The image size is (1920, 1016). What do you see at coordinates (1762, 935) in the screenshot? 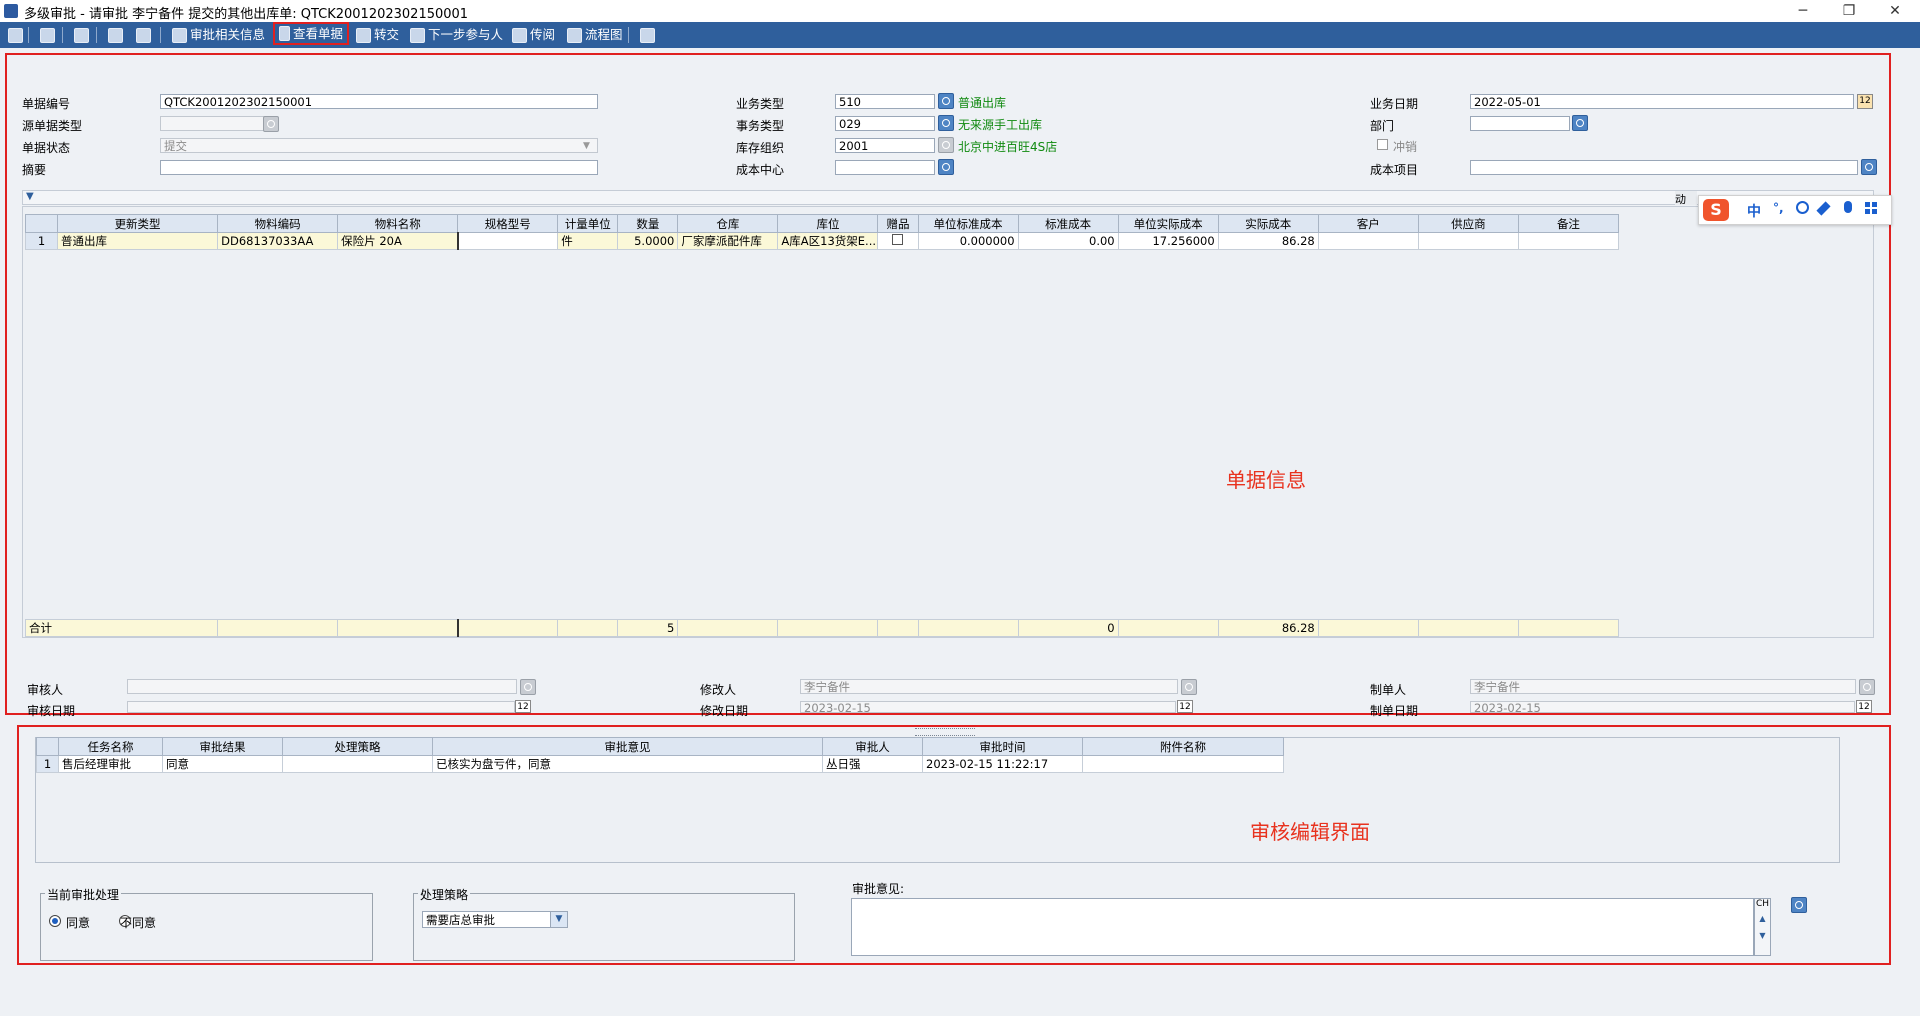
I see `scroll-down-icon: ▼` at bounding box center [1762, 935].